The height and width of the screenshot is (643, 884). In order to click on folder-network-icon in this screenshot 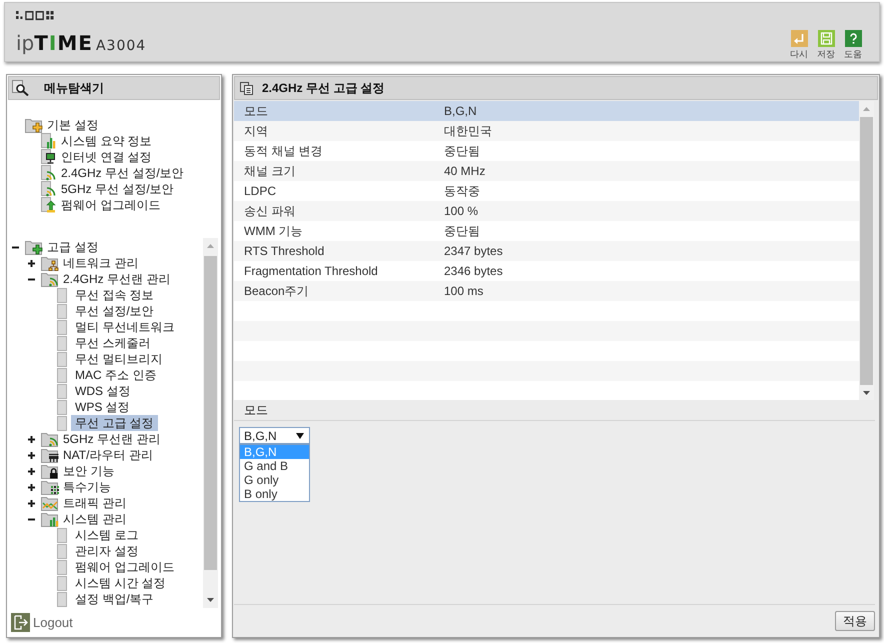, I will do `click(50, 263)`.